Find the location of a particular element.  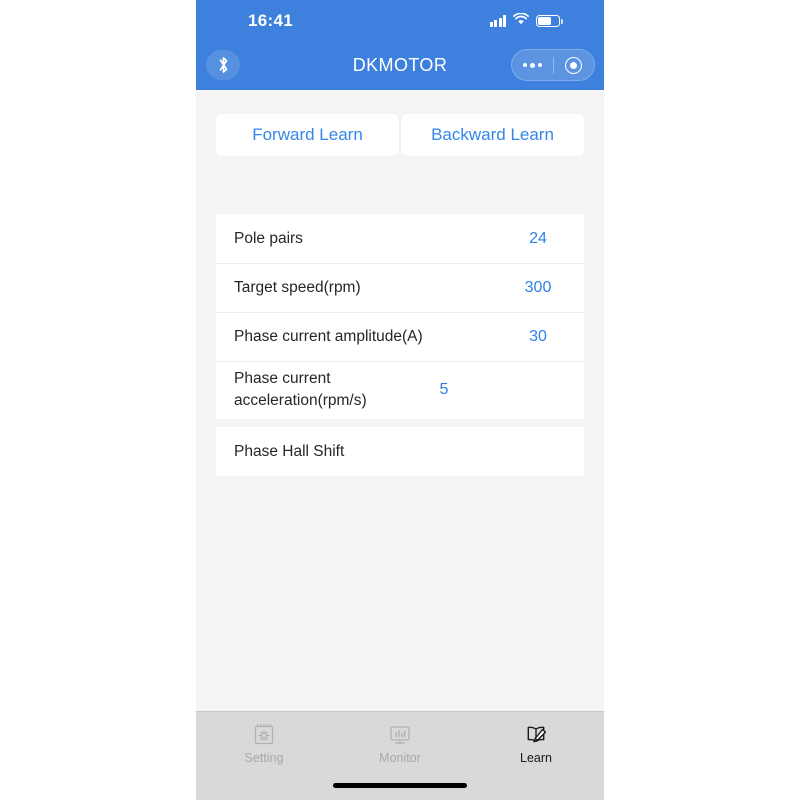

row-label: Target speed(rpm) is located at coordinates (297, 287).